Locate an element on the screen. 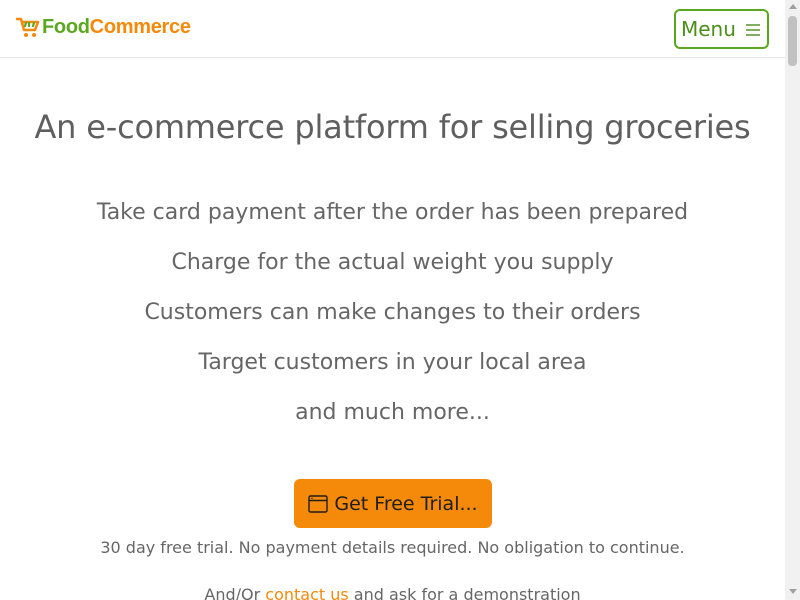 The width and height of the screenshot is (800, 600). scroll-up-arrow-icon is located at coordinates (793, 6).